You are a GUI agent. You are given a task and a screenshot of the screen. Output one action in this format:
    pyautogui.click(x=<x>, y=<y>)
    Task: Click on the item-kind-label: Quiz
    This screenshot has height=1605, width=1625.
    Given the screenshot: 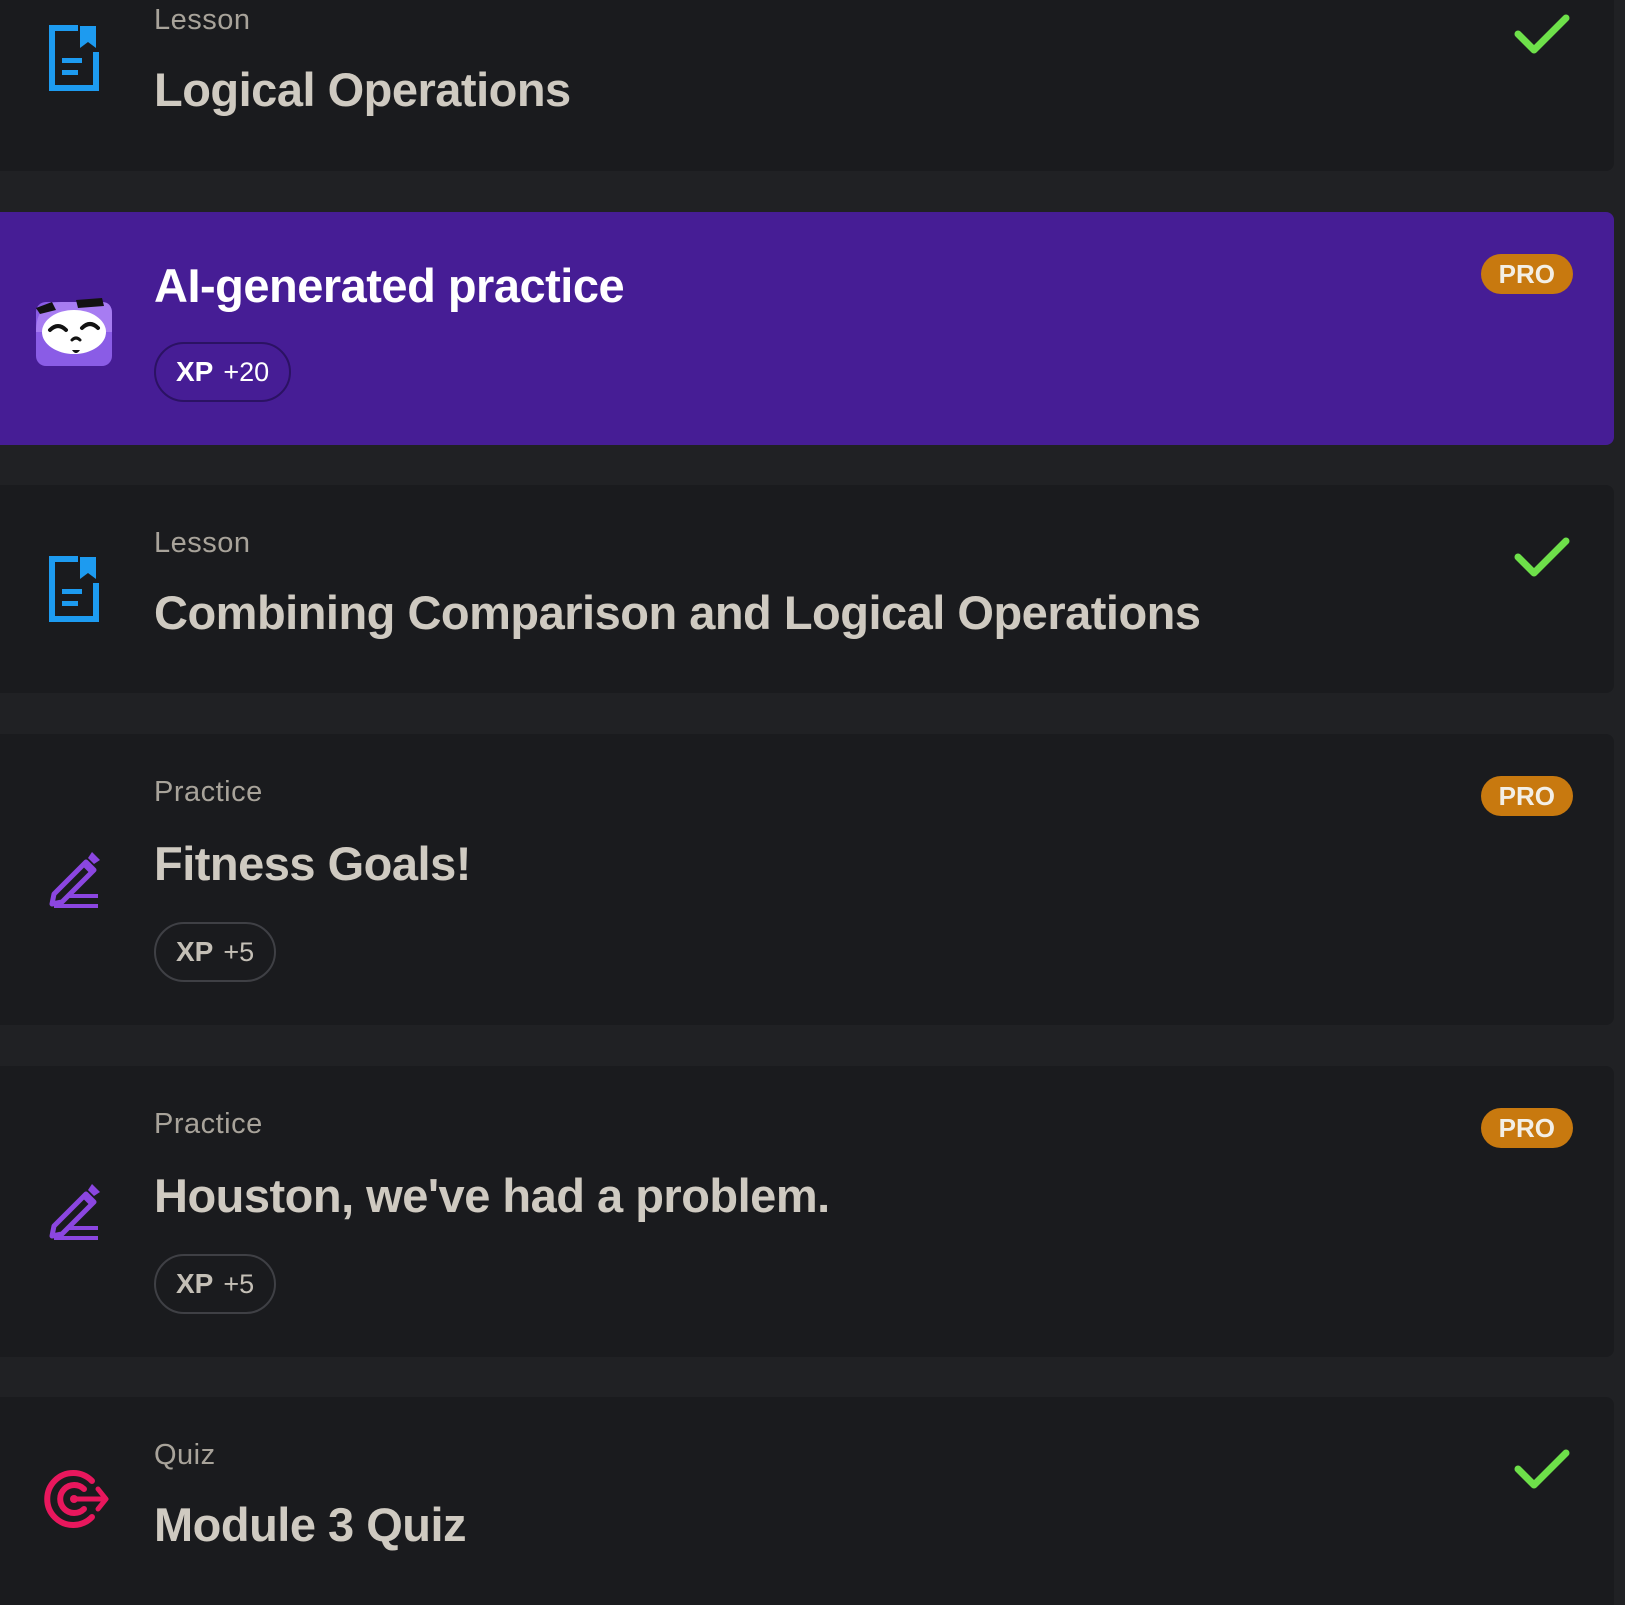 What is the action you would take?
    pyautogui.click(x=185, y=1455)
    